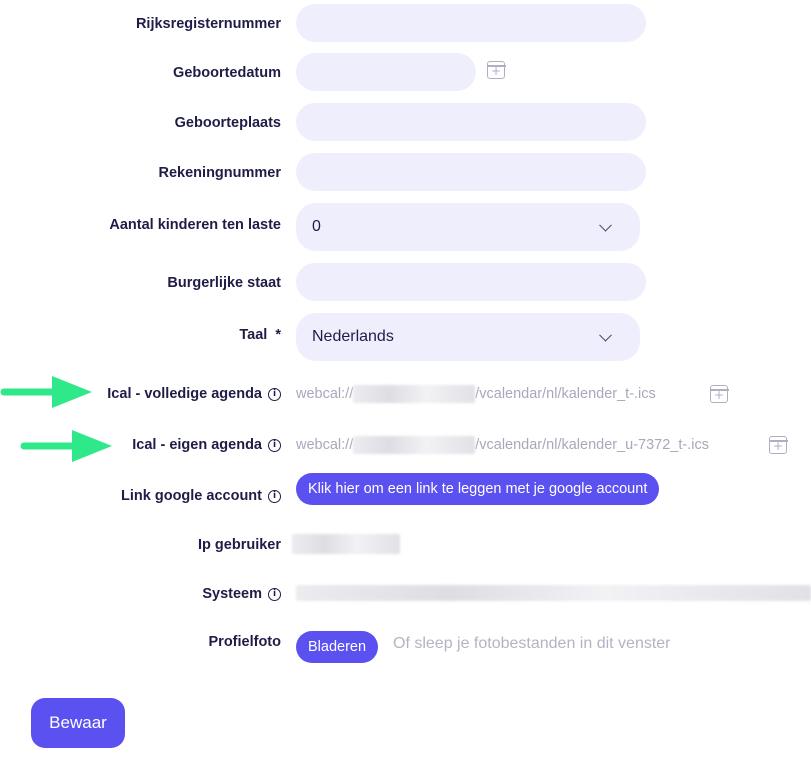 The height and width of the screenshot is (765, 811). Describe the element at coordinates (471, 172) in the screenshot. I see `rekeningnummer-input` at that location.